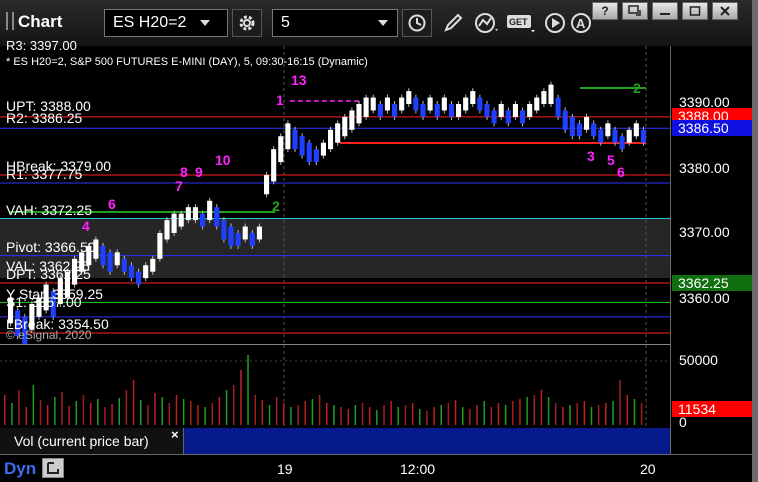 The image size is (758, 482). I want to click on dynamic-toggle-button, so click(53, 468).